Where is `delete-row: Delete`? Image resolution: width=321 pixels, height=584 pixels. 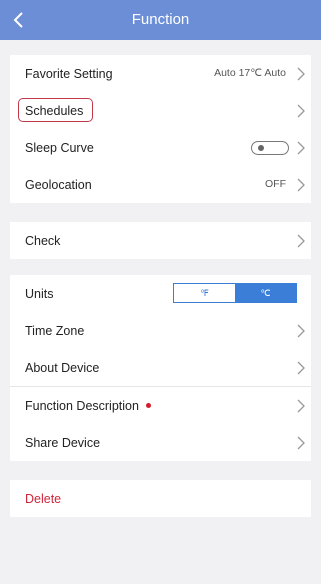
delete-row: Delete is located at coordinates (160, 498).